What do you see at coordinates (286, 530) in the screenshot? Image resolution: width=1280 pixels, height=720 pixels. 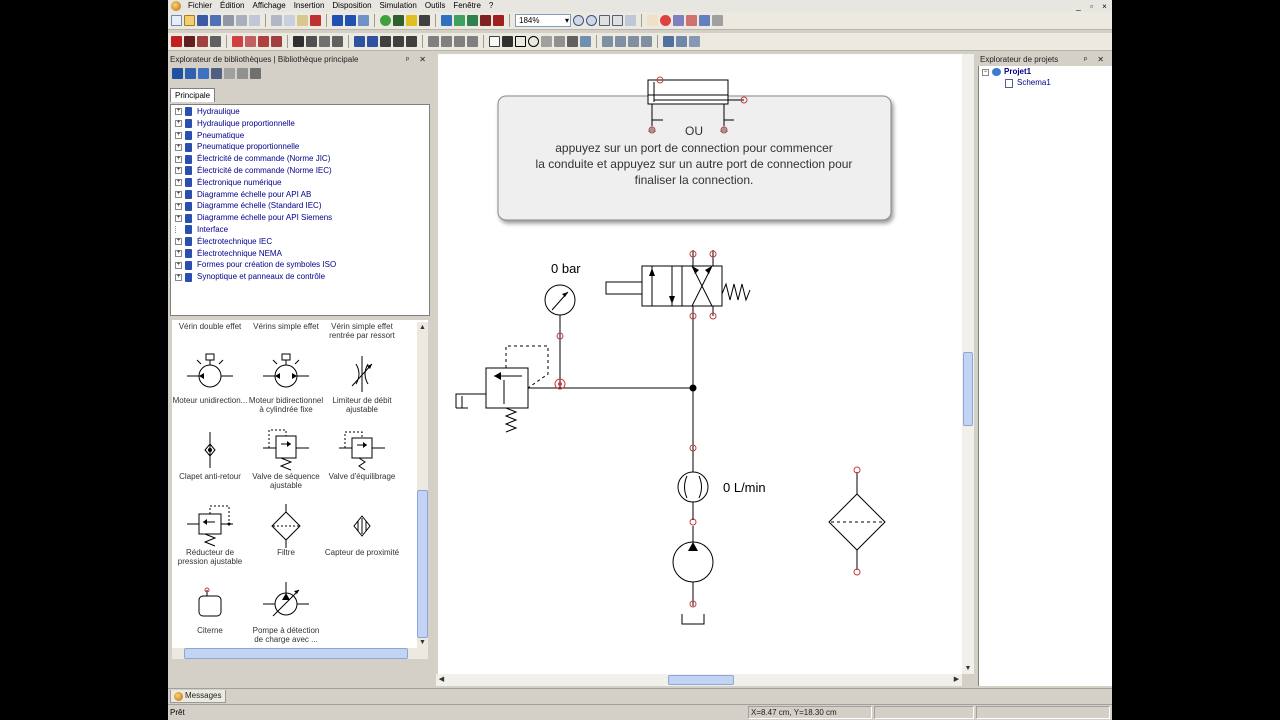 I see `palette-item-filter: Filtre` at bounding box center [286, 530].